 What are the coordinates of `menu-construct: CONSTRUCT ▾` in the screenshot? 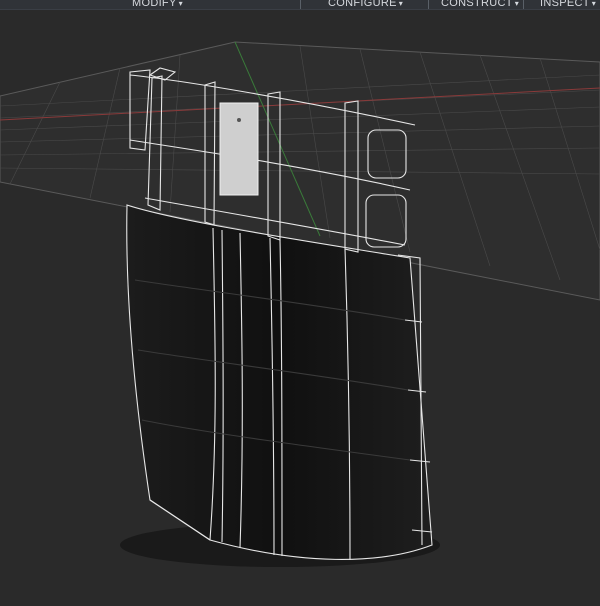 It's located at (480, 4).